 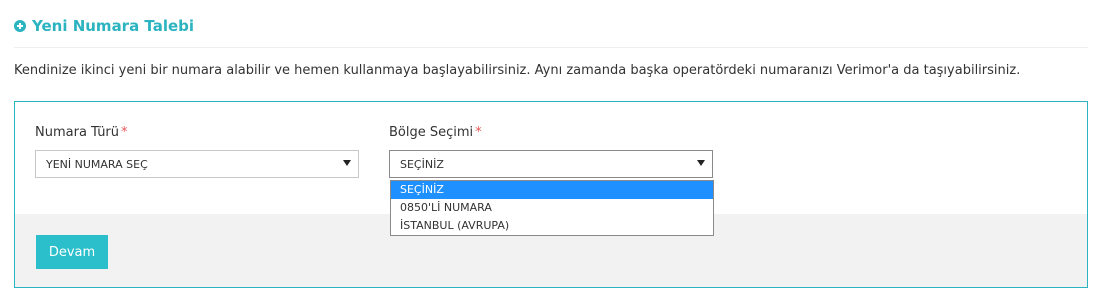 What do you see at coordinates (431, 132) in the screenshot?
I see `region-label-text: Bölge Seçimi` at bounding box center [431, 132].